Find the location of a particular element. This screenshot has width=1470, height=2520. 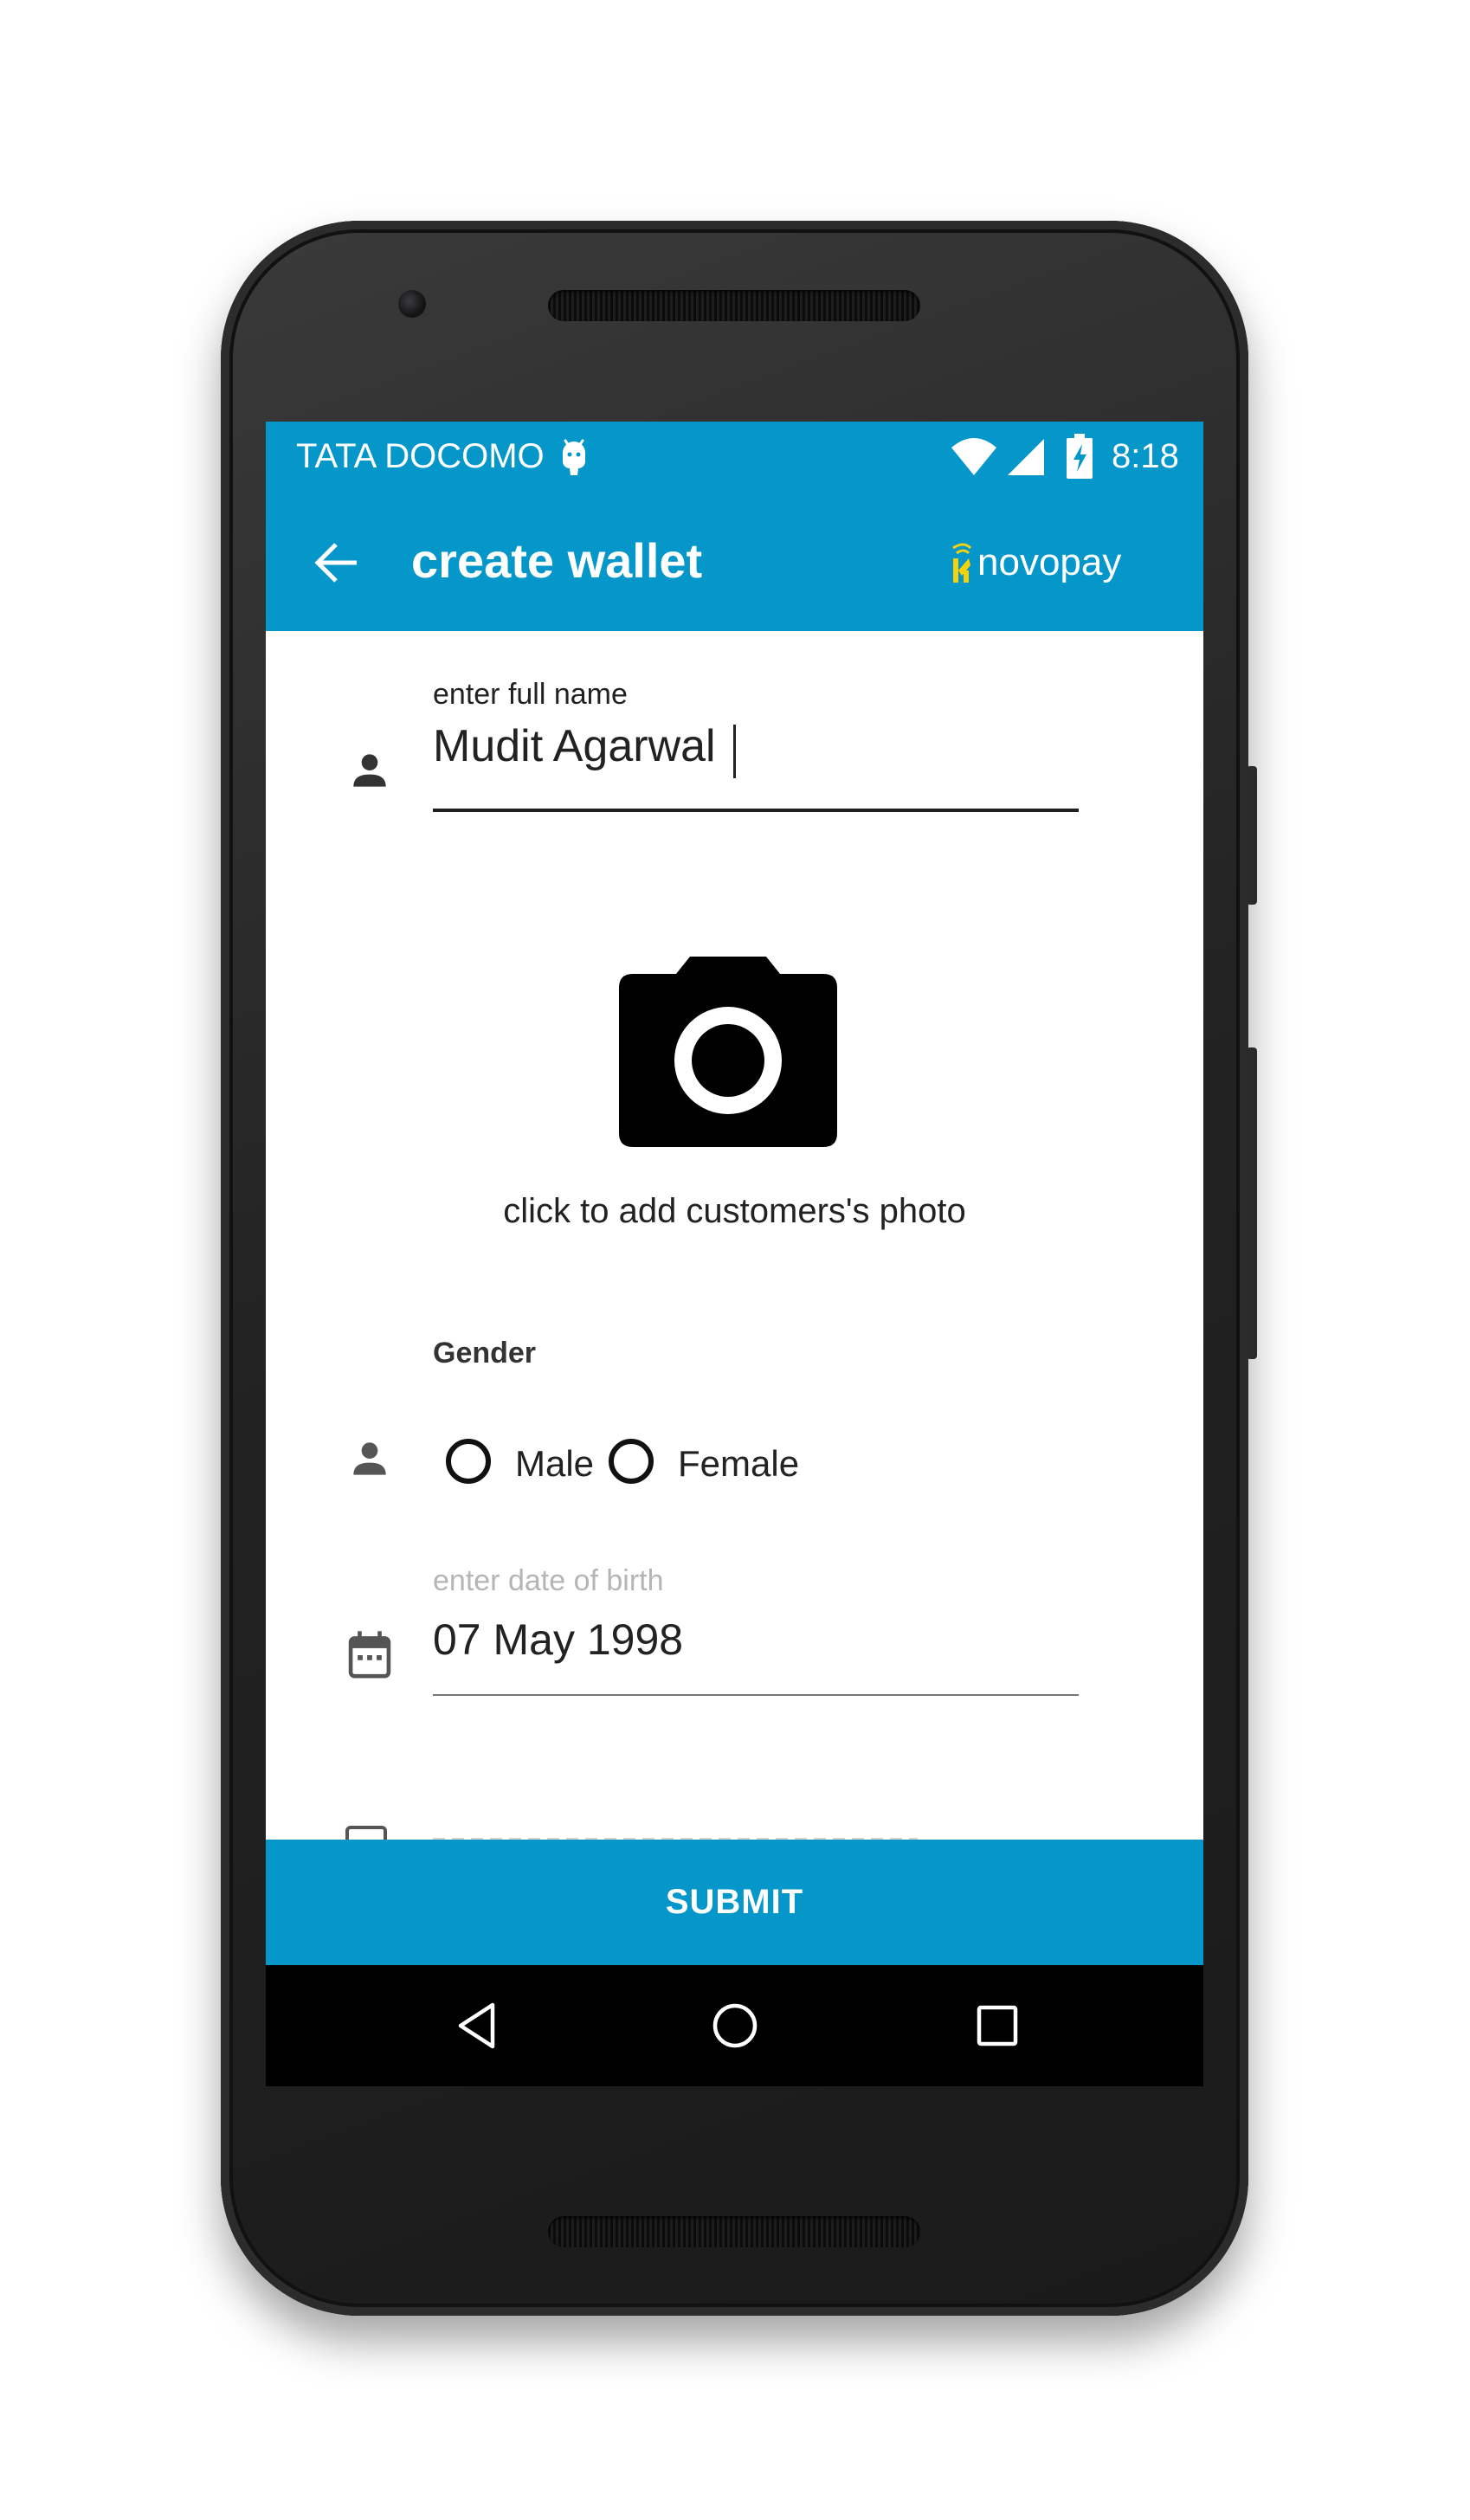

nav-back-icon is located at coordinates (478, 2026).